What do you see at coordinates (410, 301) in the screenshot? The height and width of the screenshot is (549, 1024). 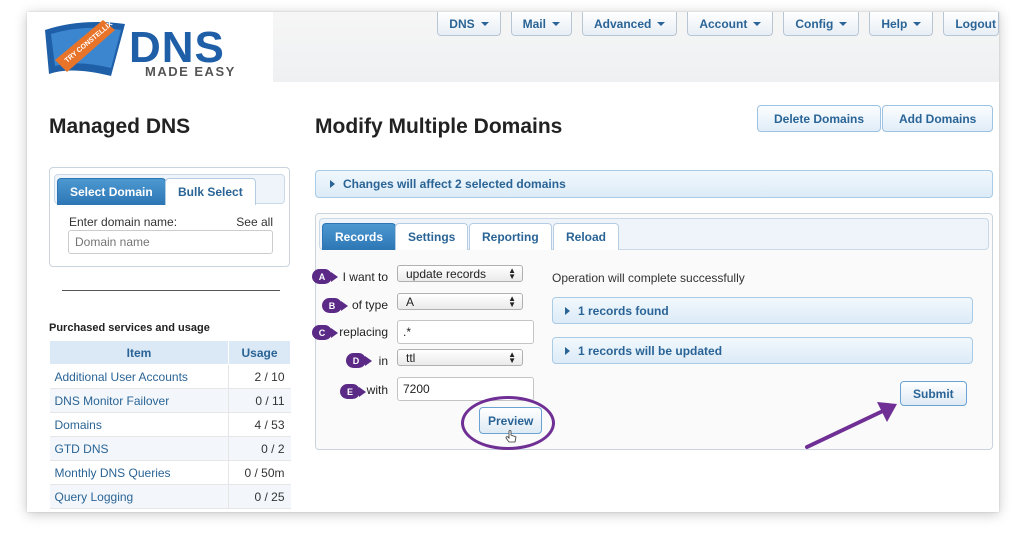 I see `record-type-value: A` at bounding box center [410, 301].